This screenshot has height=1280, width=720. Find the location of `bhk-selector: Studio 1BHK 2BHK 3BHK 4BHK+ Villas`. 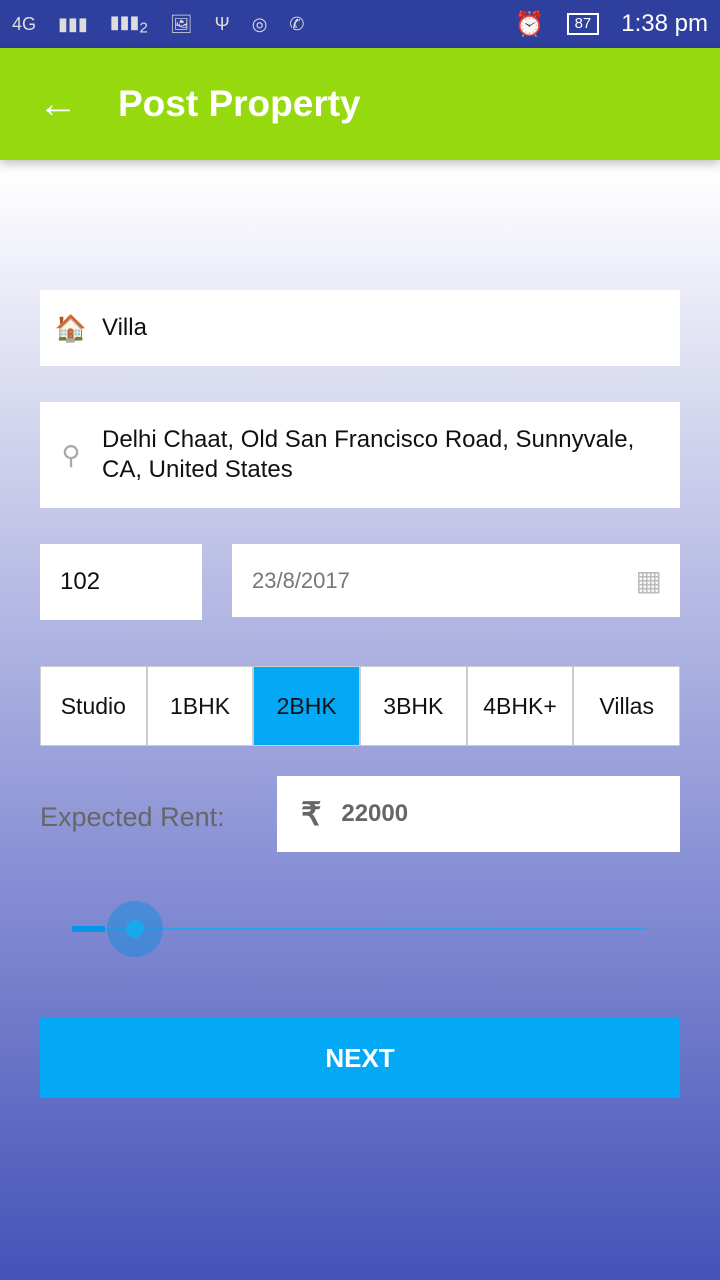

bhk-selector: Studio 1BHK 2BHK 3BHK 4BHK+ Villas is located at coordinates (360, 706).